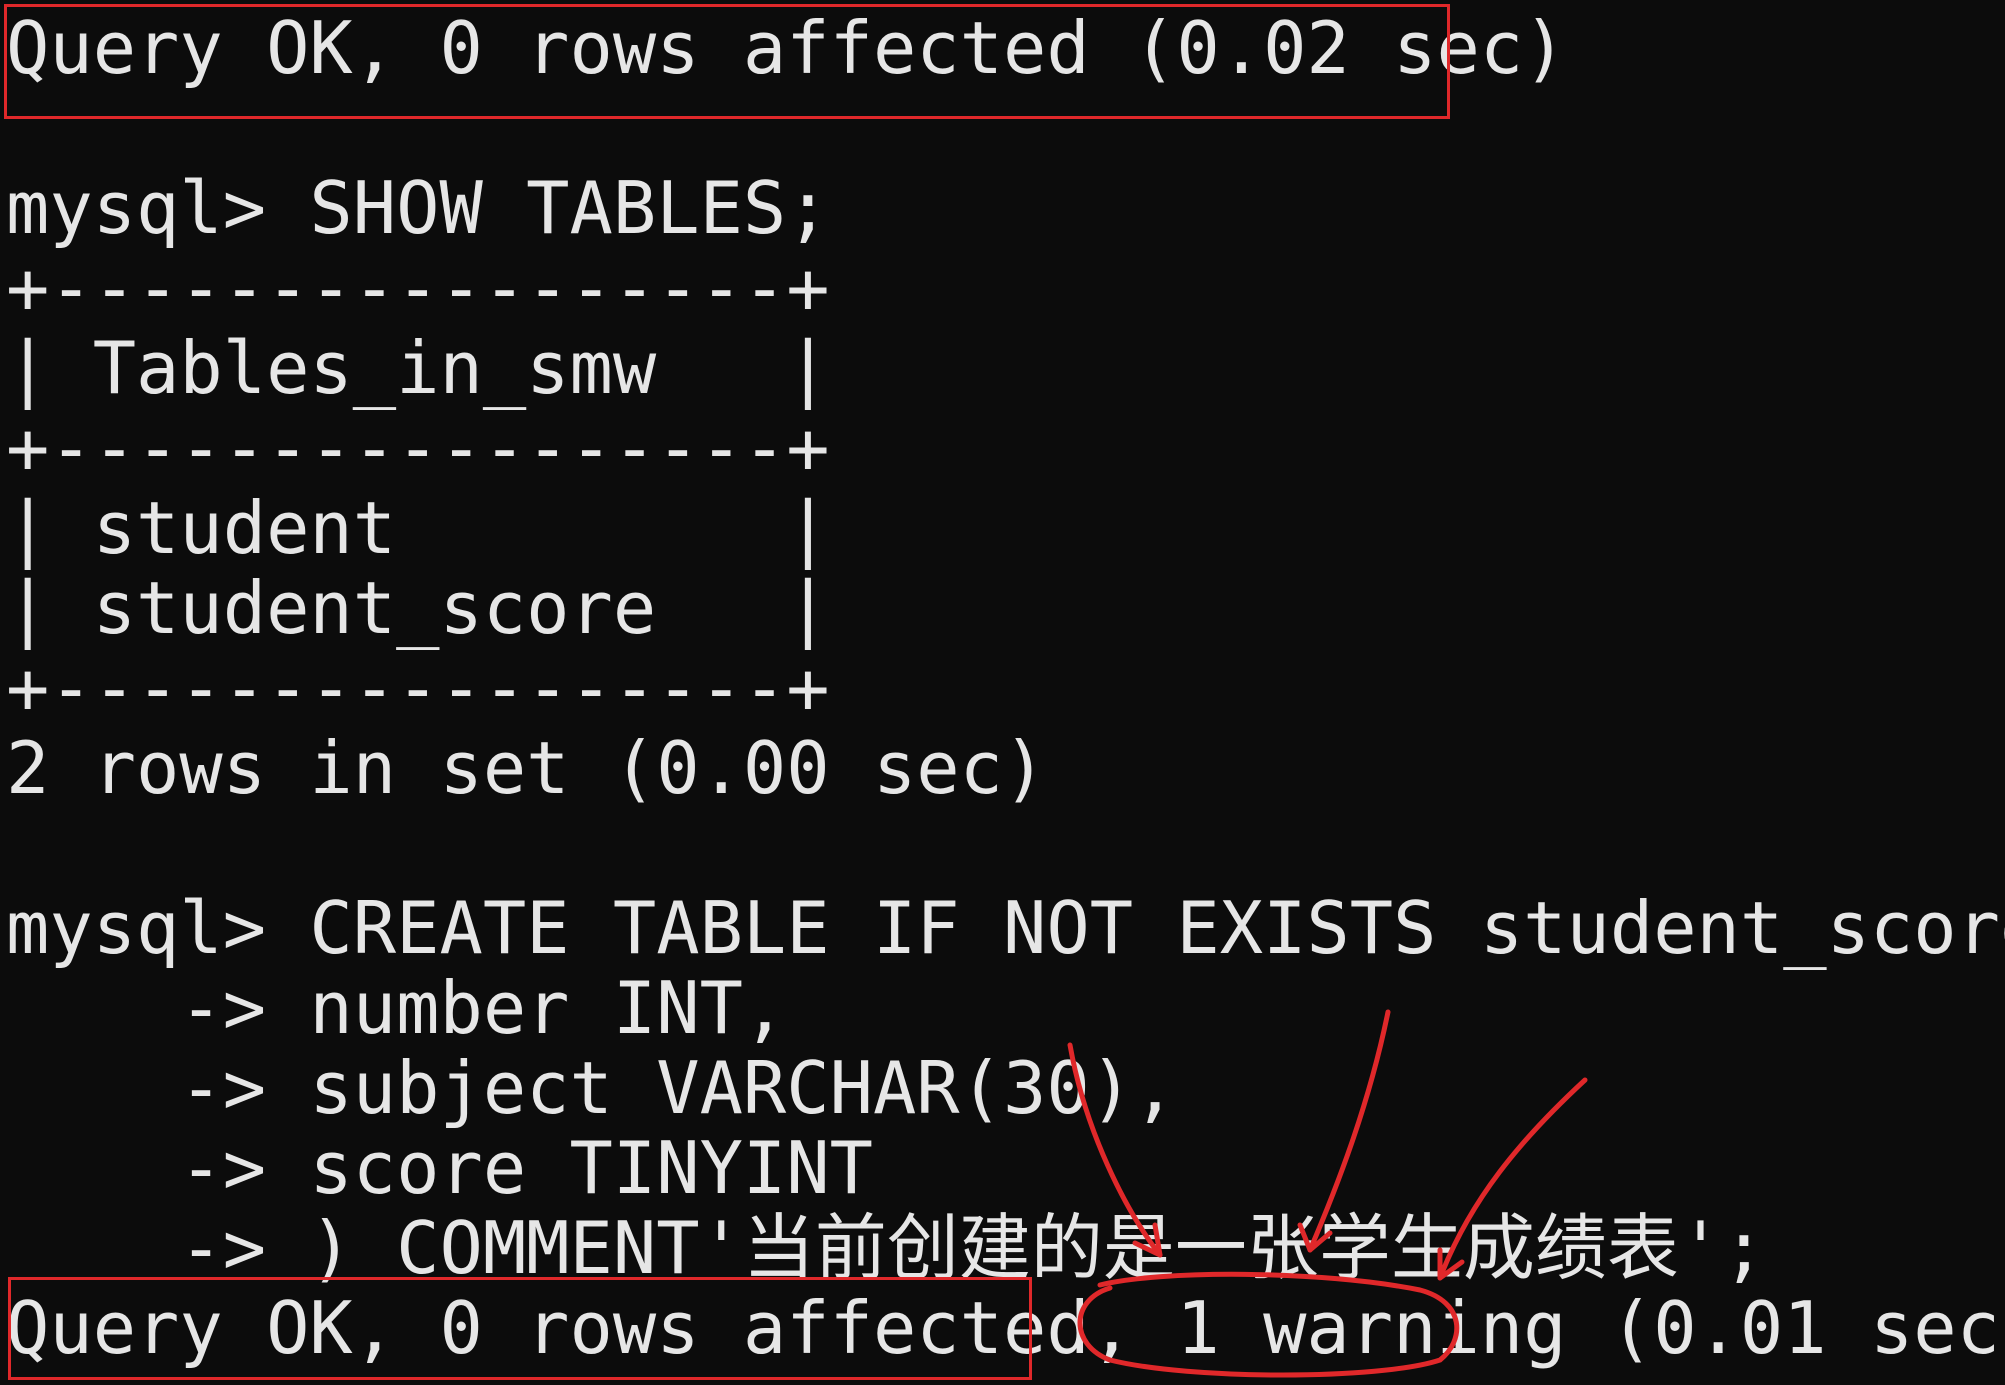 This screenshot has height=1385, width=2005. What do you see at coordinates (591, 1088) in the screenshot?
I see `continuation-line: -> subject VARCHAR(30),` at bounding box center [591, 1088].